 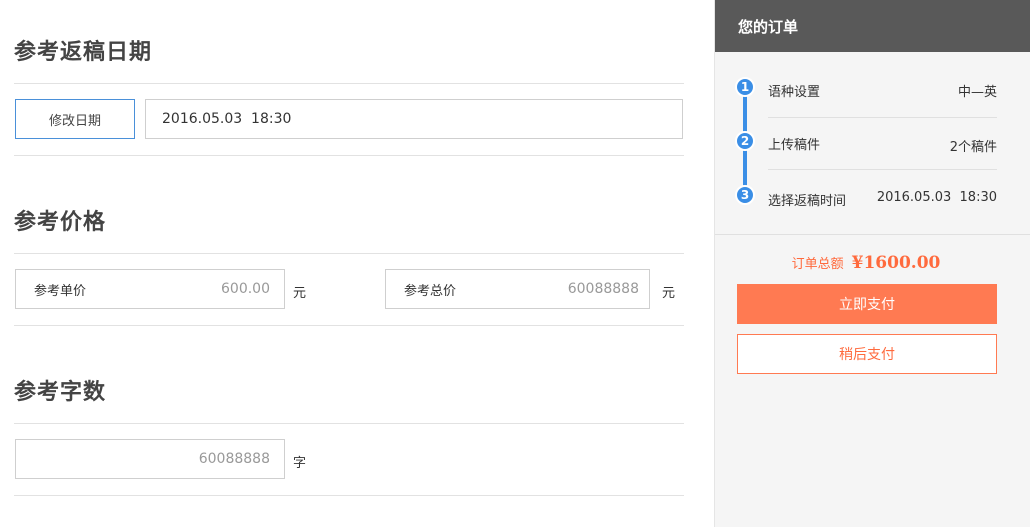 I want to click on step-value-language: 中—英, so click(x=977, y=92).